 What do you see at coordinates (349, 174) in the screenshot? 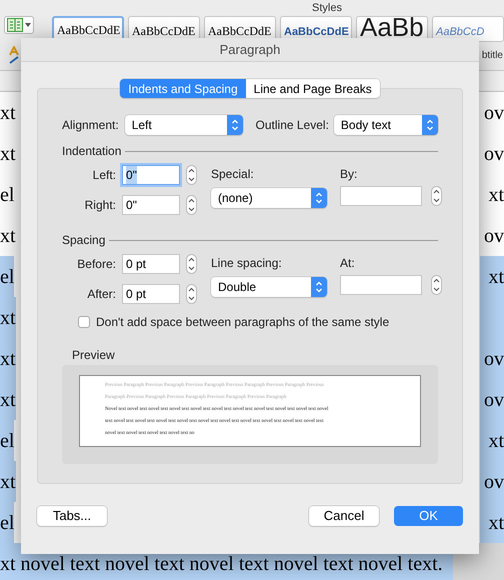
I see `field-label: By:` at bounding box center [349, 174].